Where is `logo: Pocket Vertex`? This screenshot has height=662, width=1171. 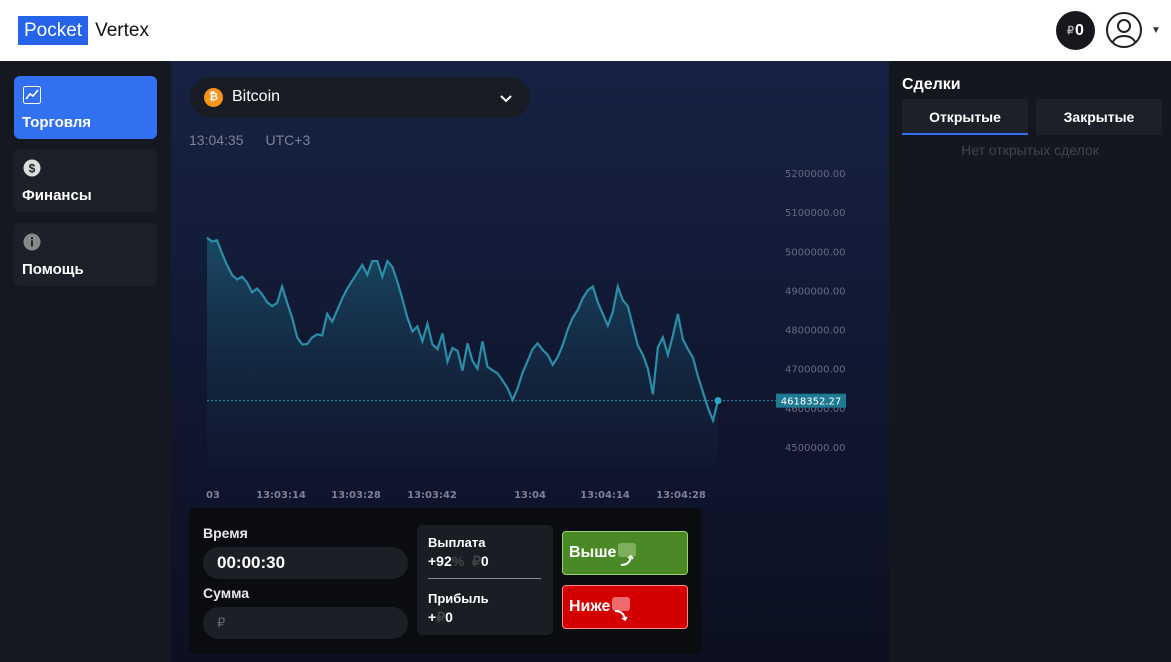
logo: Pocket Vertex is located at coordinates (83, 30).